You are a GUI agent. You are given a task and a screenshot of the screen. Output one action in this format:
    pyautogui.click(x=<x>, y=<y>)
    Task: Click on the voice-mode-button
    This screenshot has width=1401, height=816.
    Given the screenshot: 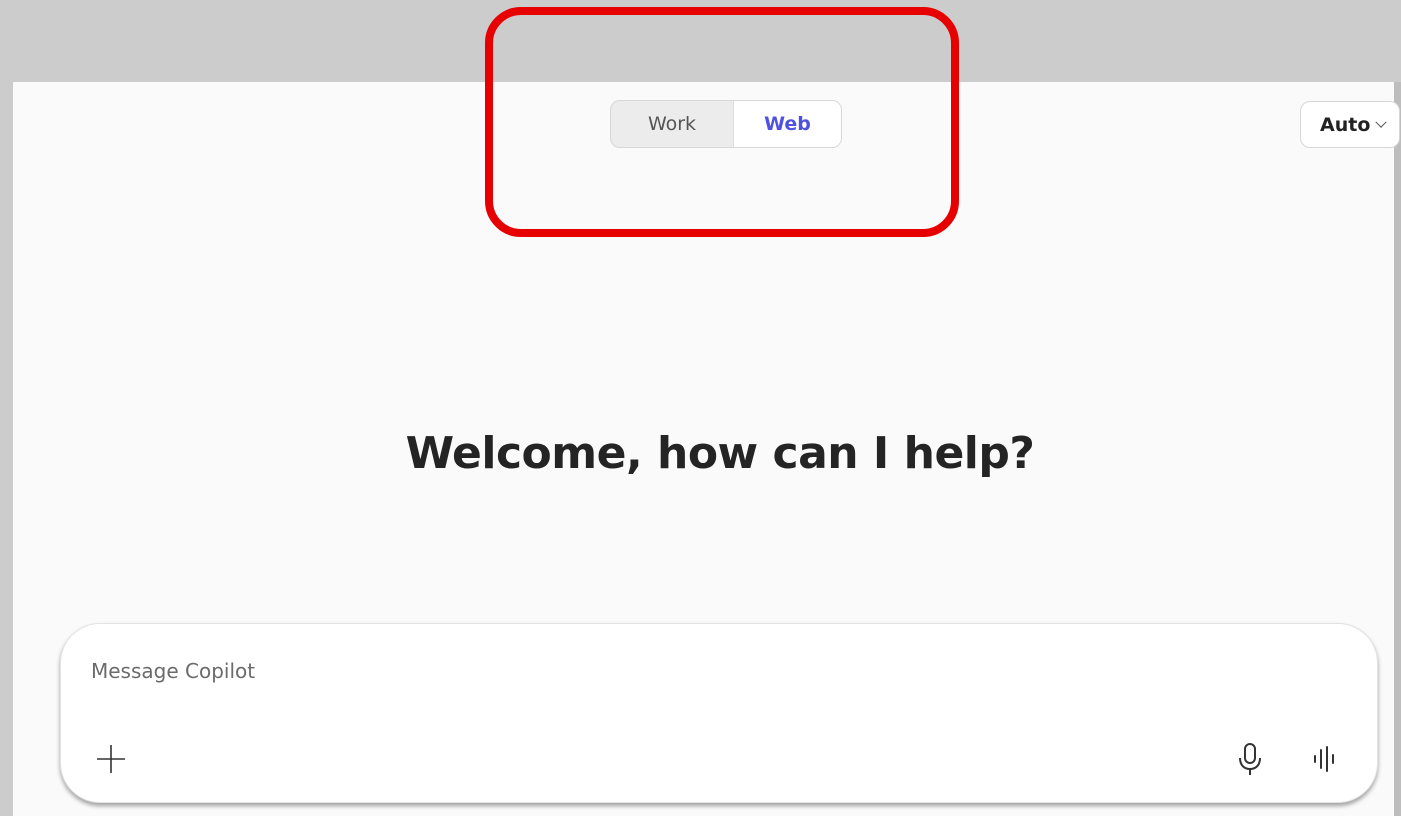 What is the action you would take?
    pyautogui.click(x=1325, y=759)
    